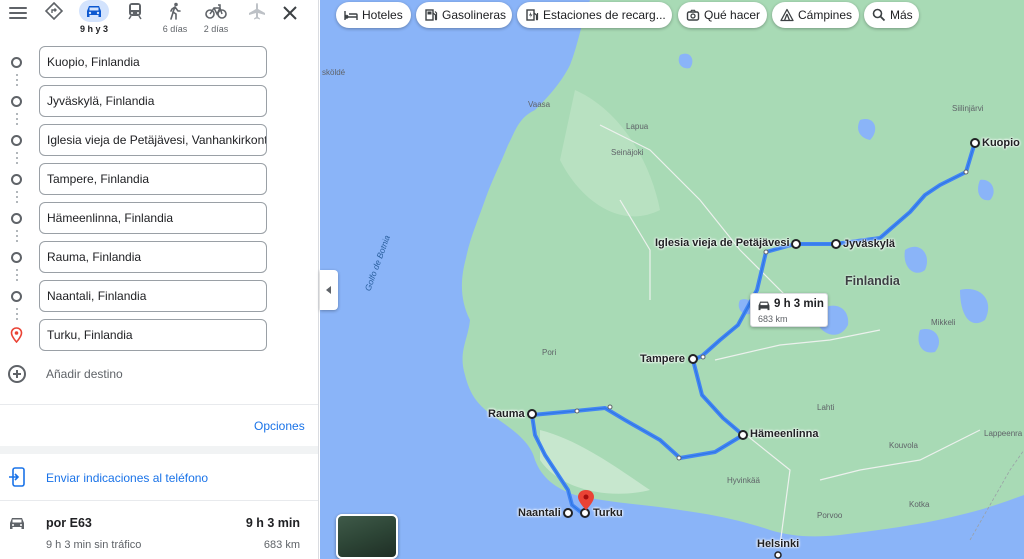 The width and height of the screenshot is (1024, 559). Describe the element at coordinates (159, 20) in the screenshot. I see `travel-mode-bar: 9 h y 3 6 días 2 días` at that location.